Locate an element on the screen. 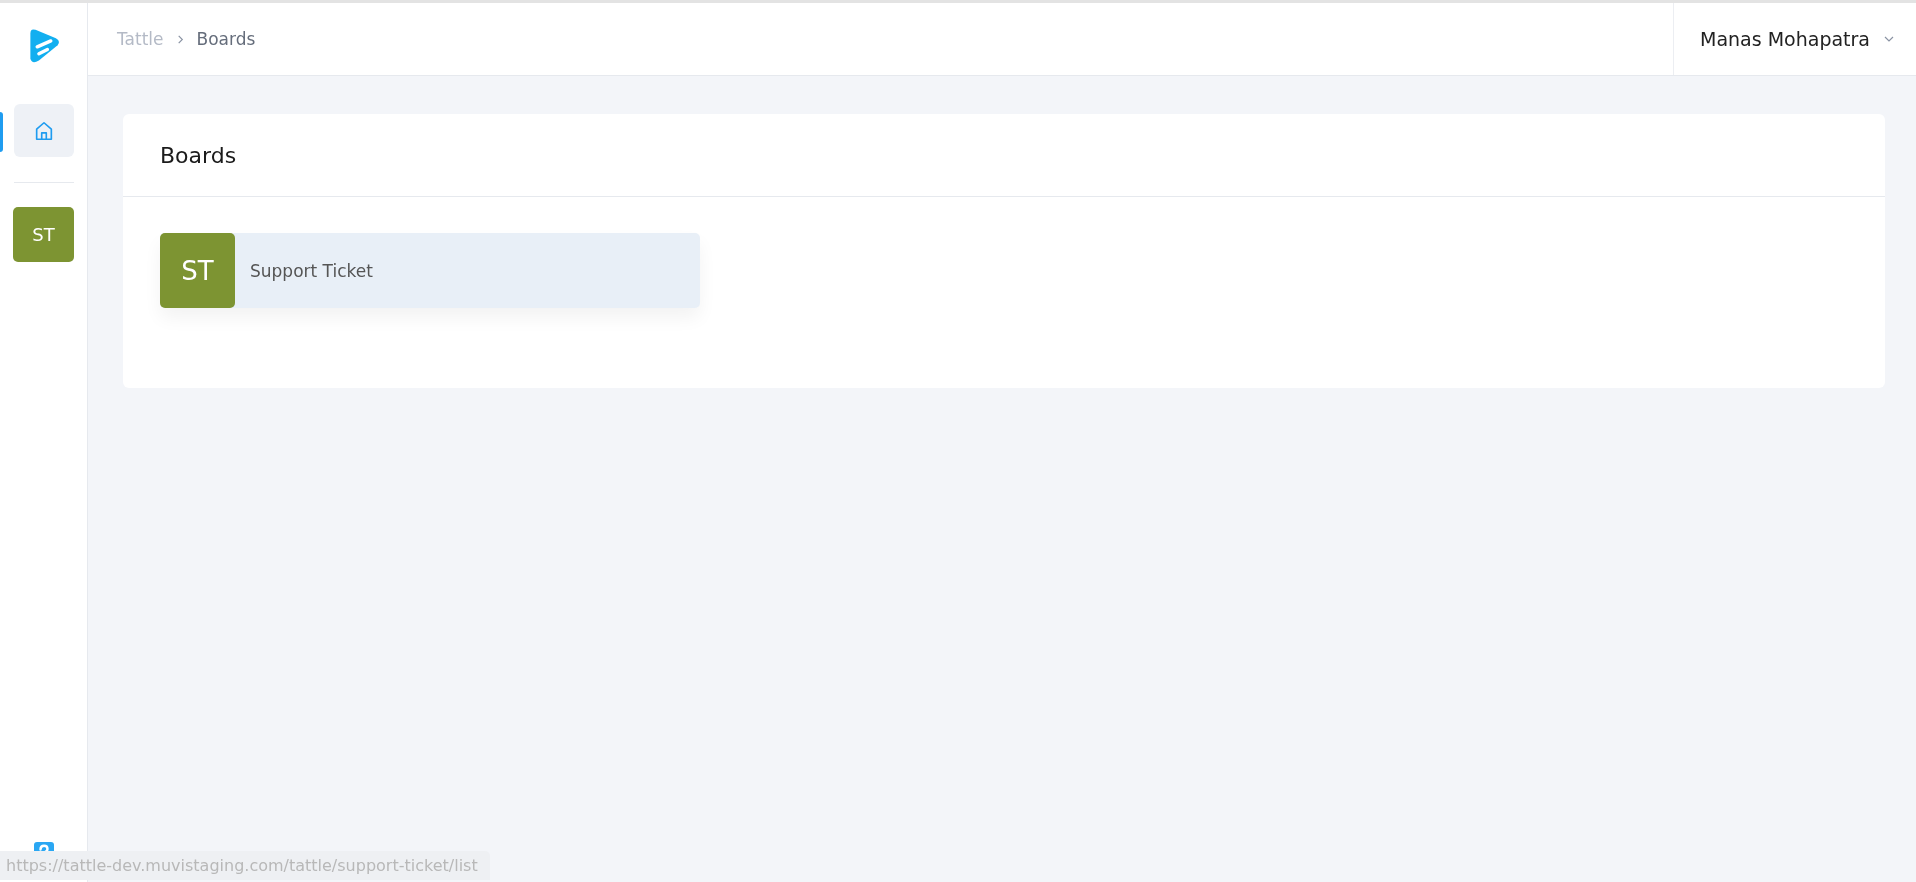 The height and width of the screenshot is (882, 1916). board-name: Support Ticket is located at coordinates (311, 270).